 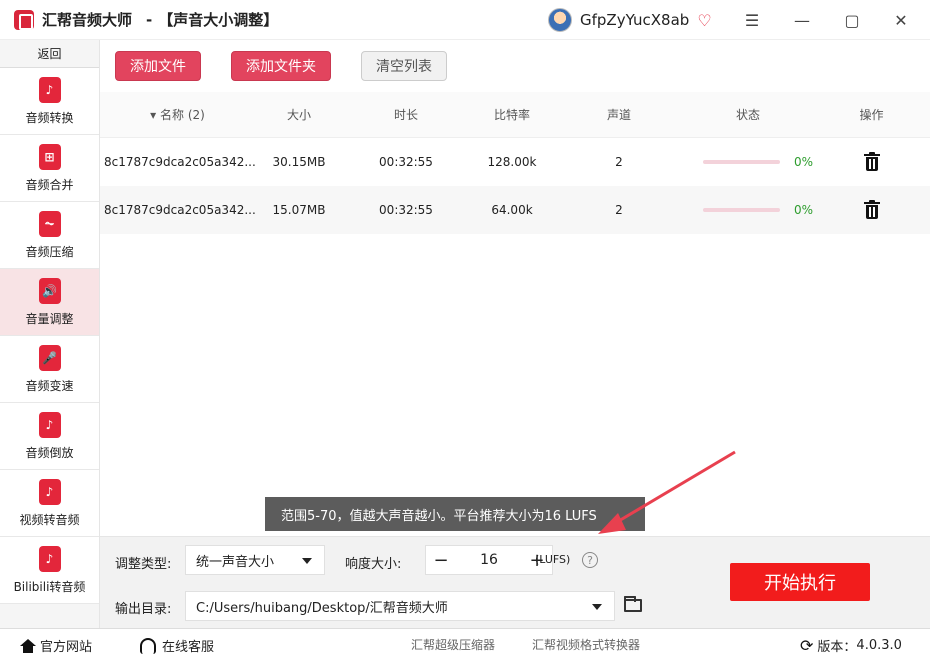 I want to click on audio-convert-icon: ♪, so click(x=49, y=89).